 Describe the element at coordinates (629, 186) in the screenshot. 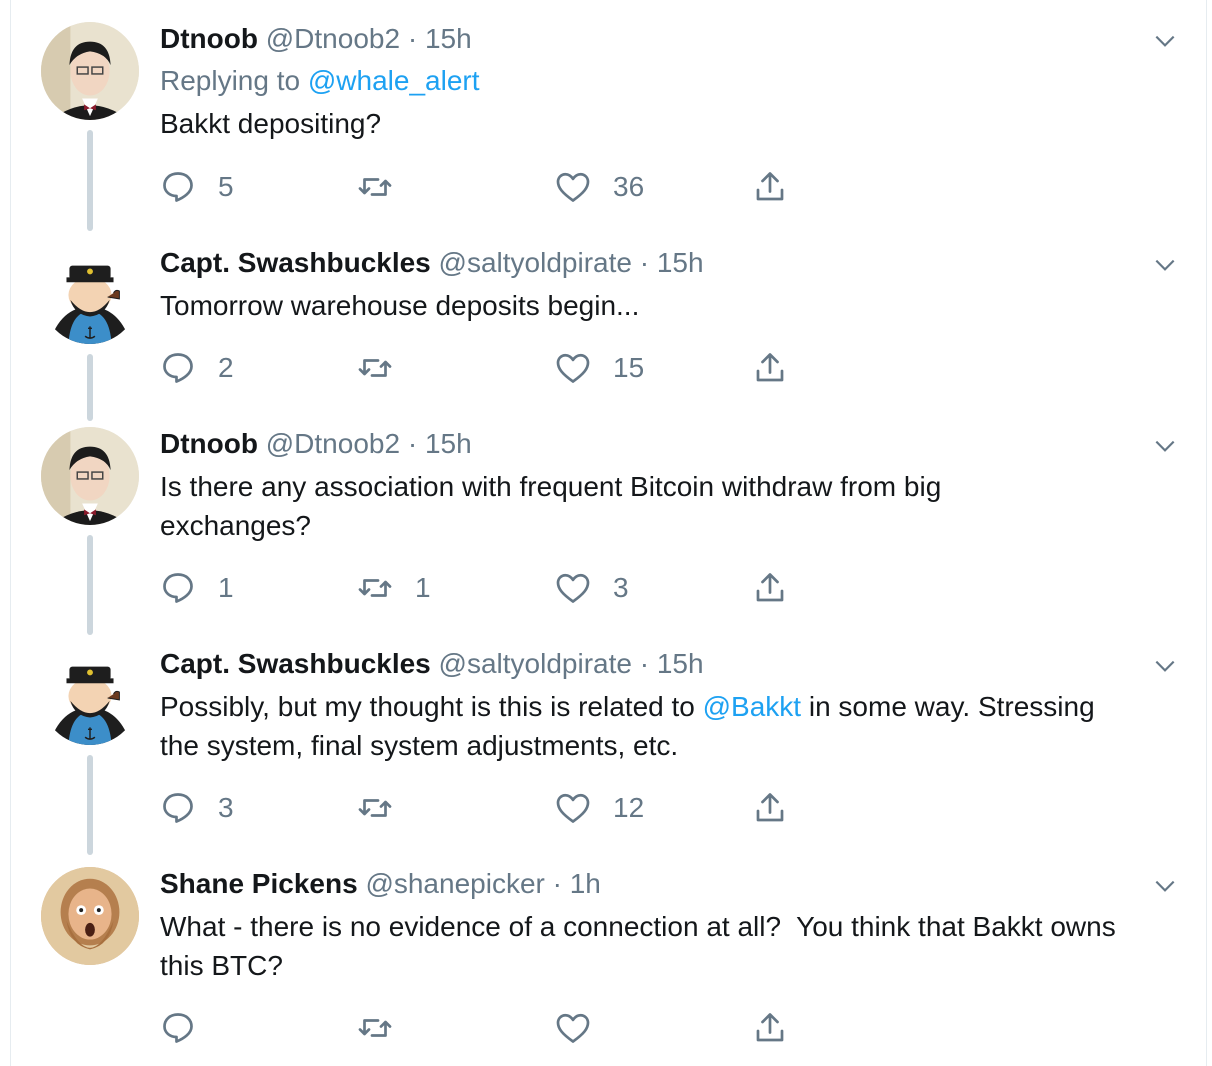

I see `like-count: 36` at that location.